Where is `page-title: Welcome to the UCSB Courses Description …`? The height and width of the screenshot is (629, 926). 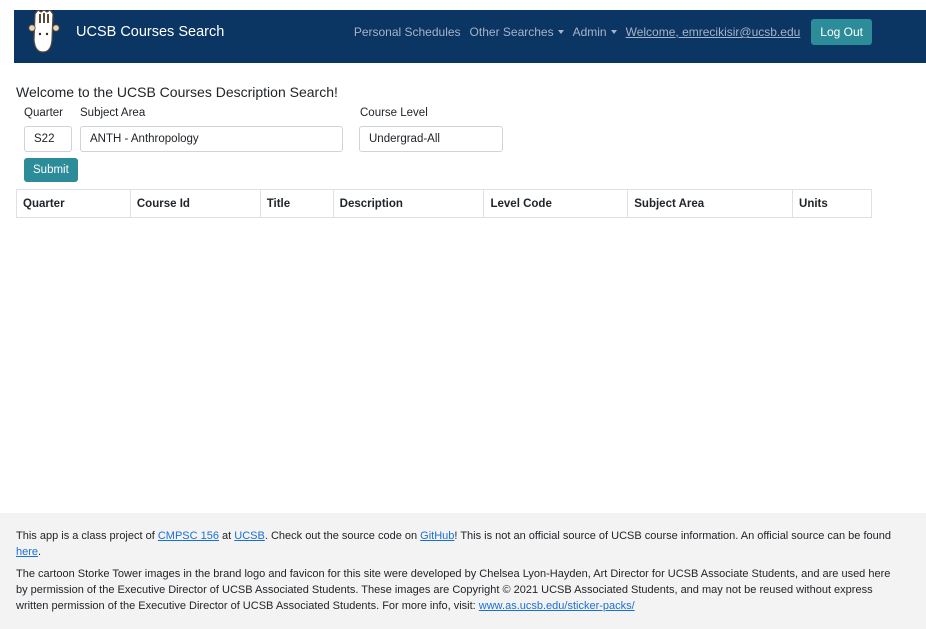 page-title: Welcome to the UCSB Courses Description … is located at coordinates (177, 92).